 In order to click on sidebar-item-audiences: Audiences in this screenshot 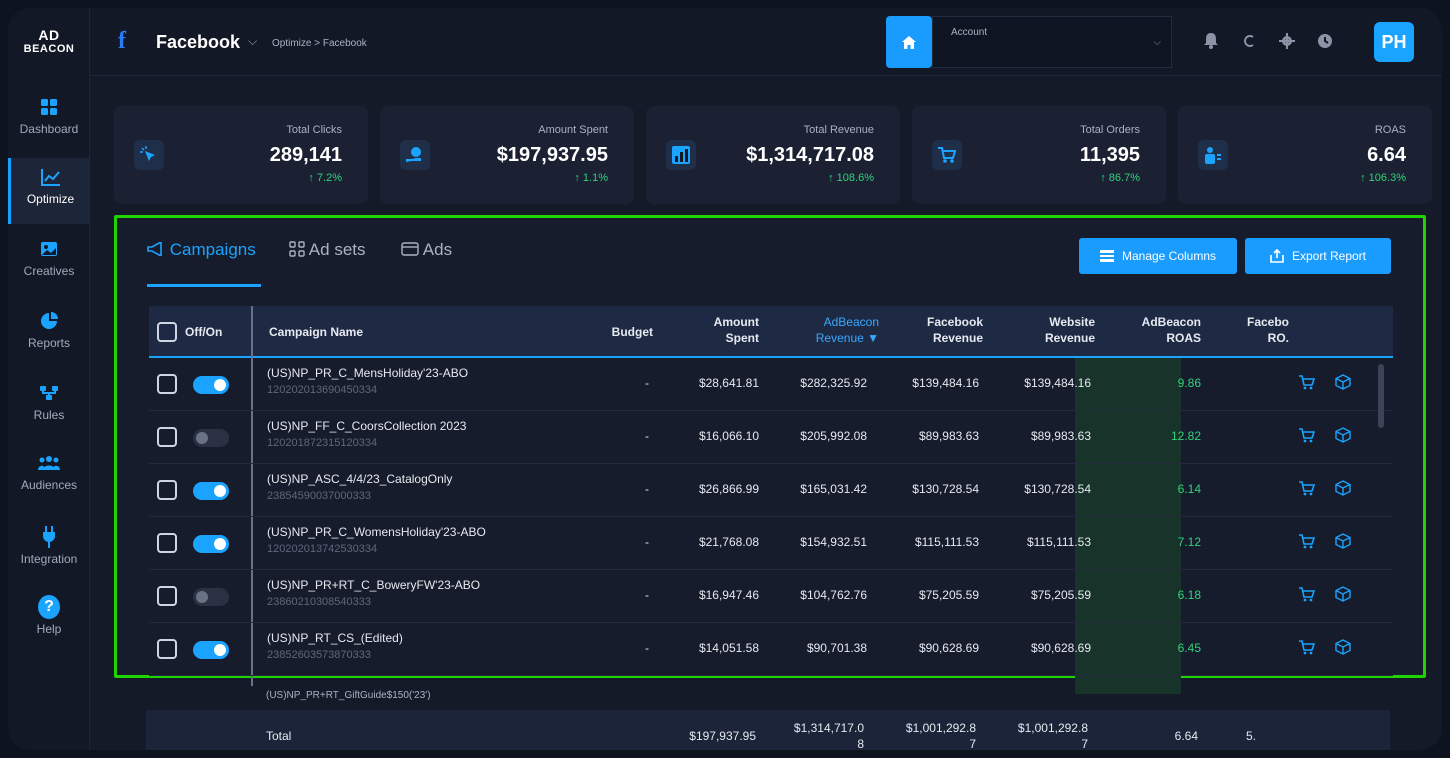, I will do `click(49, 472)`.